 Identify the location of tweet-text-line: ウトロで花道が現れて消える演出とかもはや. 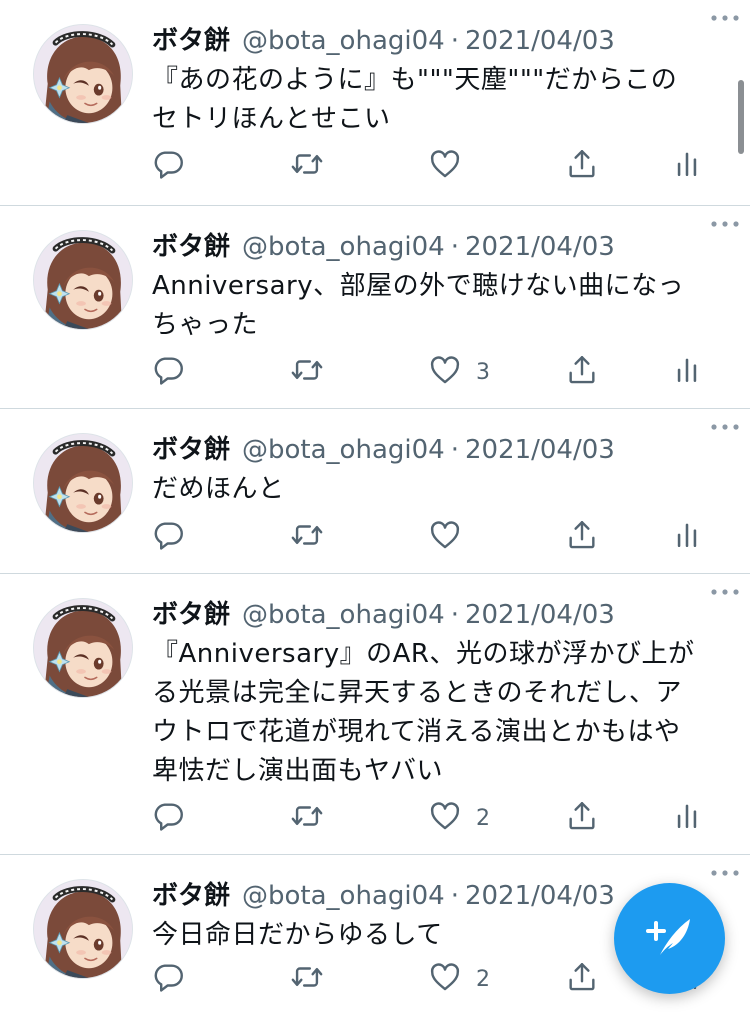
(416, 732).